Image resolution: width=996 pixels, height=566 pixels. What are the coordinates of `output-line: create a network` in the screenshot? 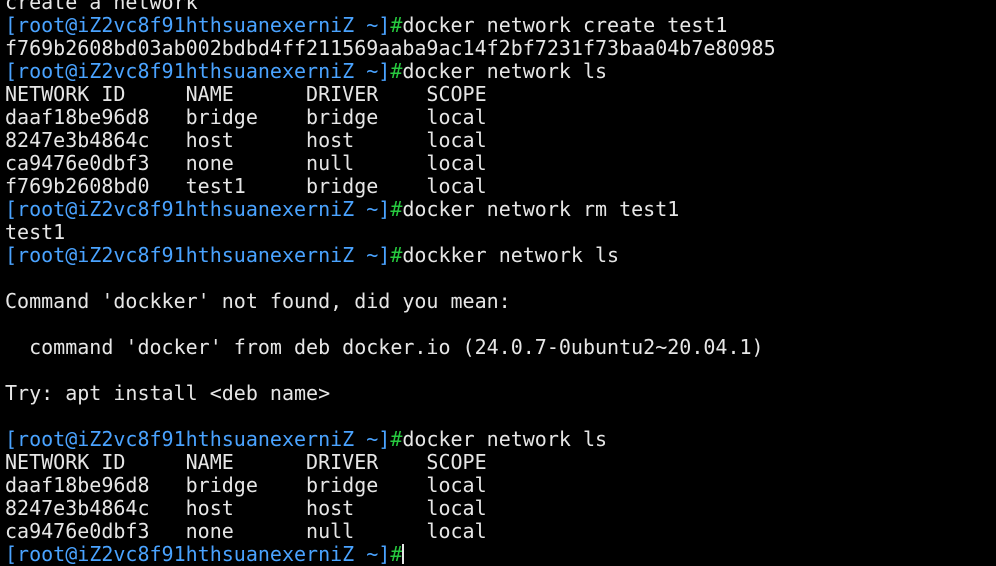 It's located at (101, 7).